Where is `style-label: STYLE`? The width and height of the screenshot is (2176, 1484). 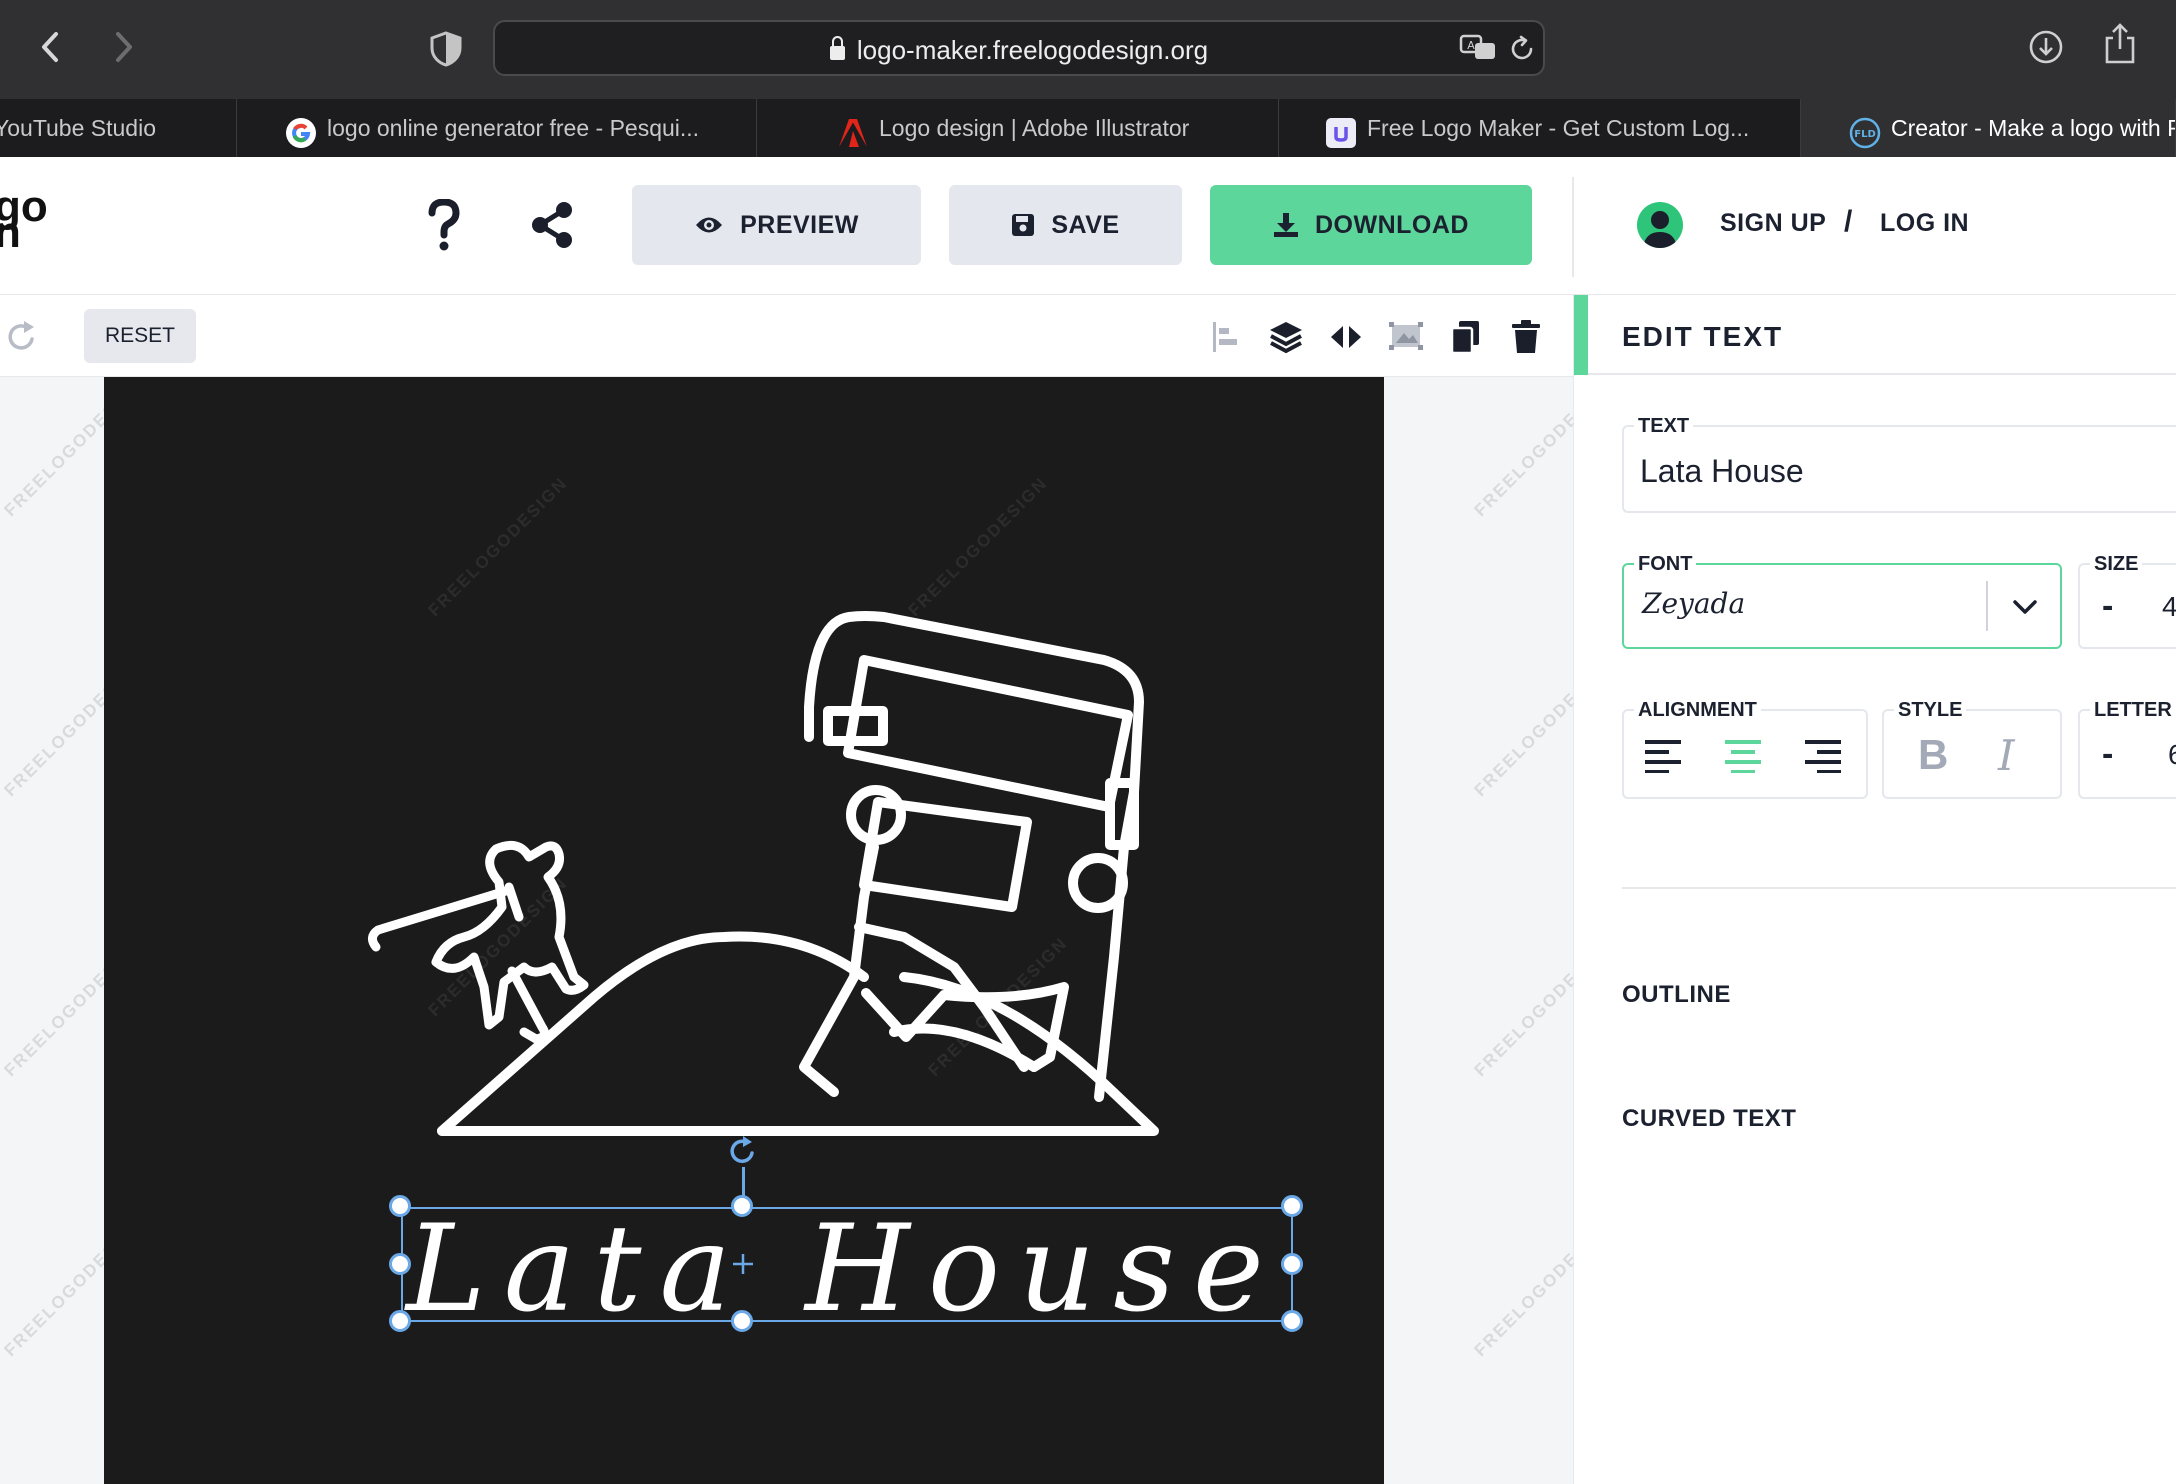 style-label: STYLE is located at coordinates (1930, 710).